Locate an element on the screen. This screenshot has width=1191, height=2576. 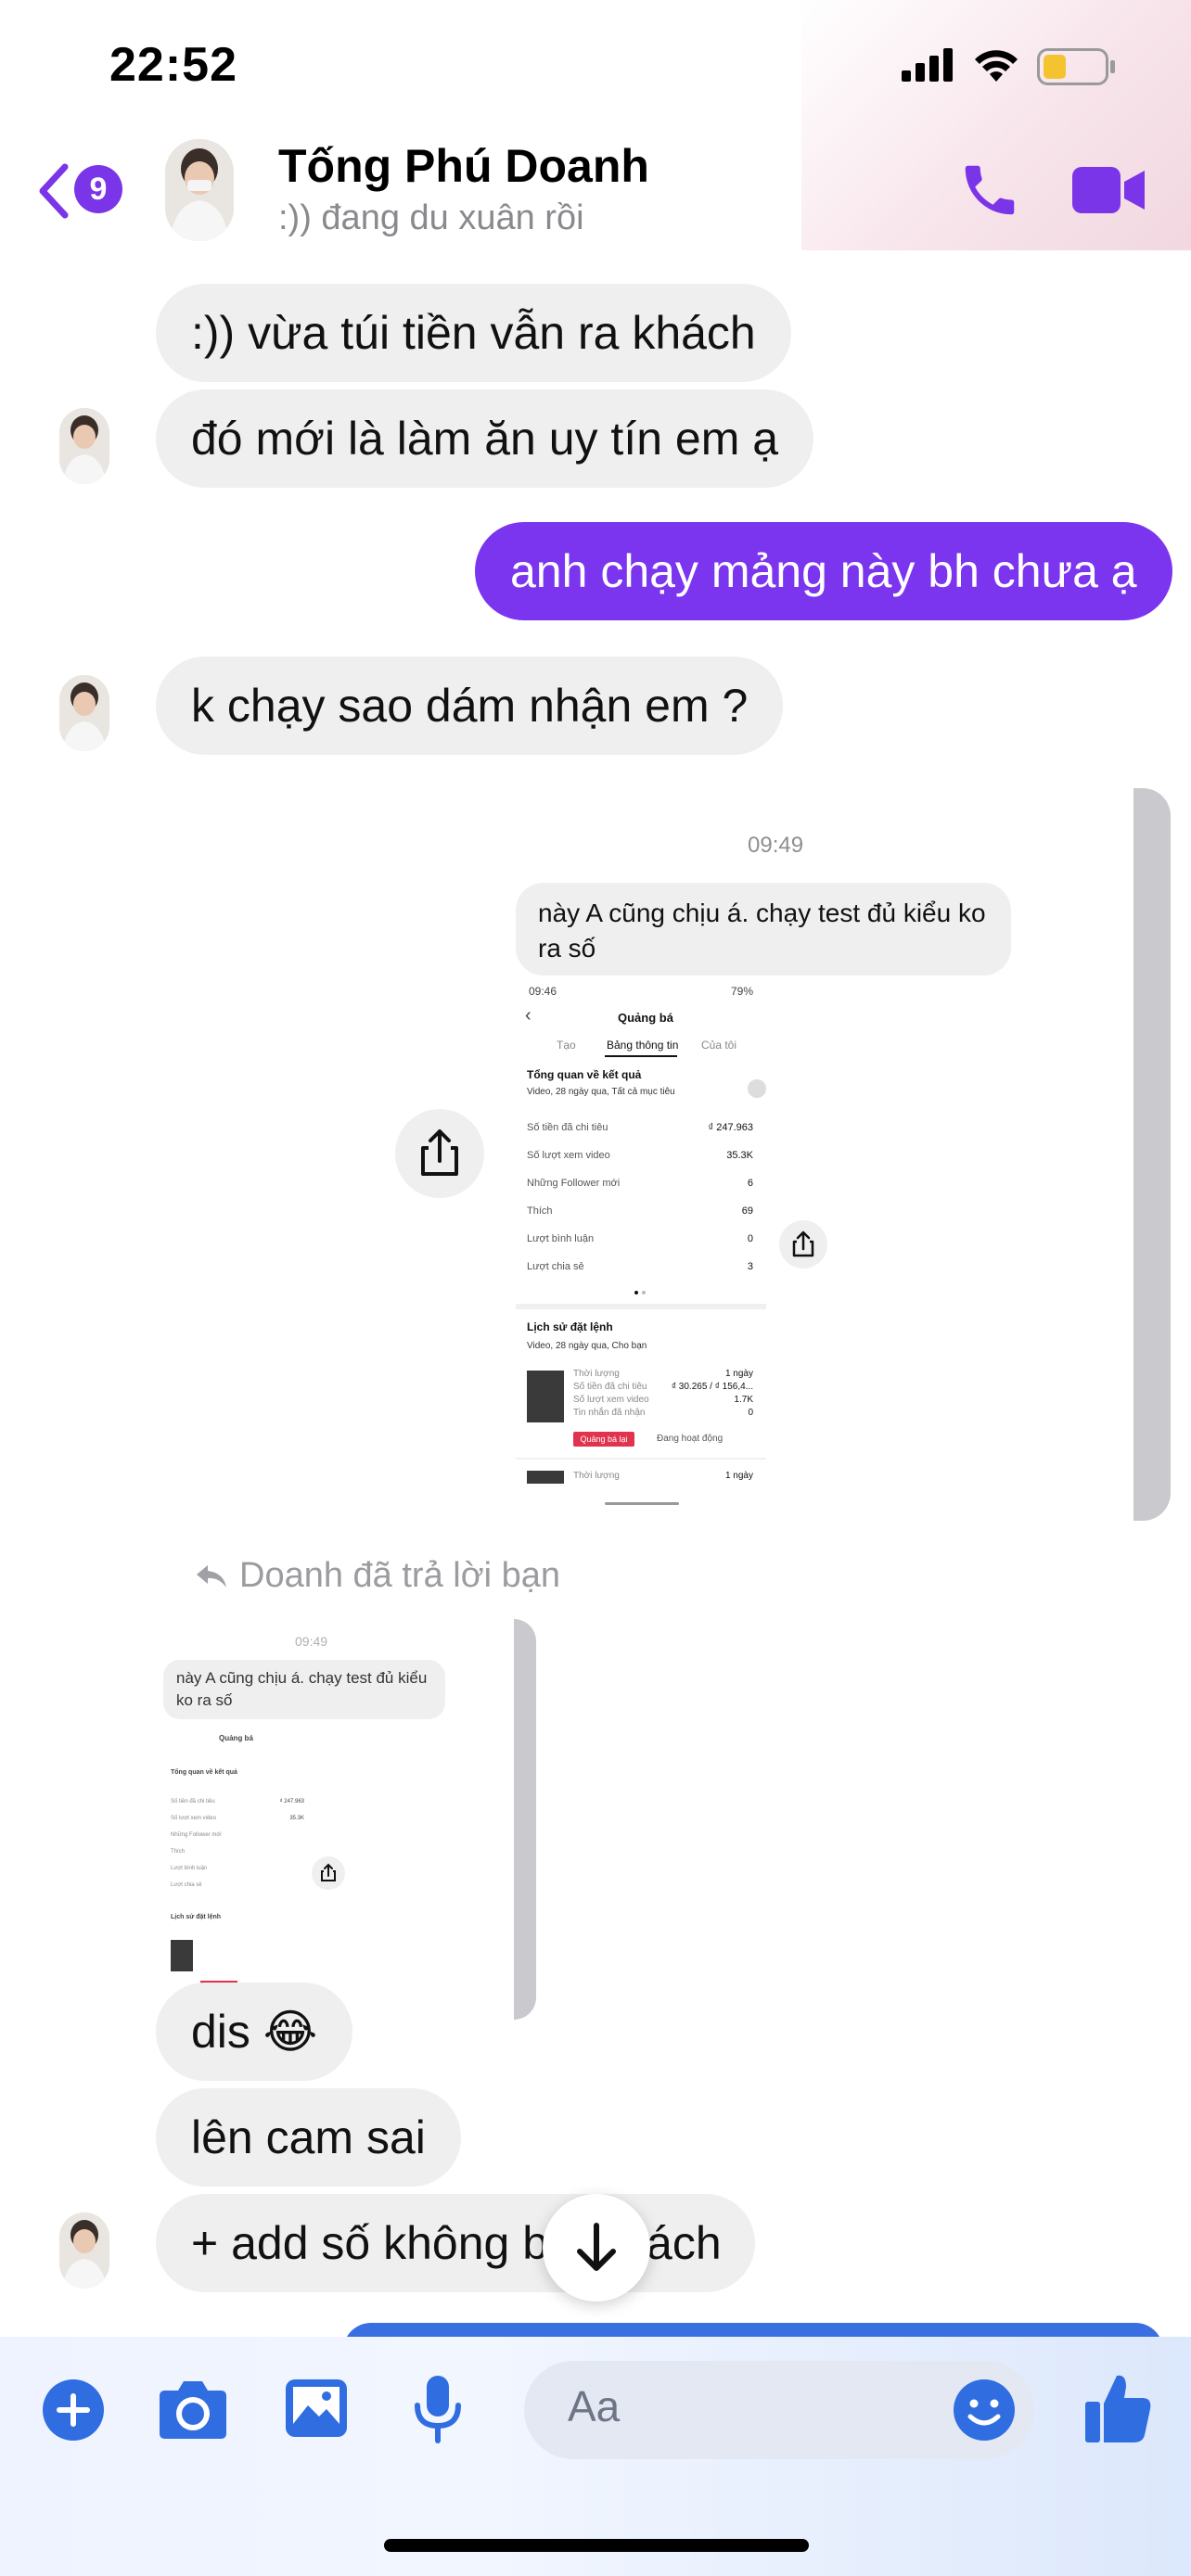
message-bubble: k chạy sao dám nhận em ? is located at coordinates (470, 706).